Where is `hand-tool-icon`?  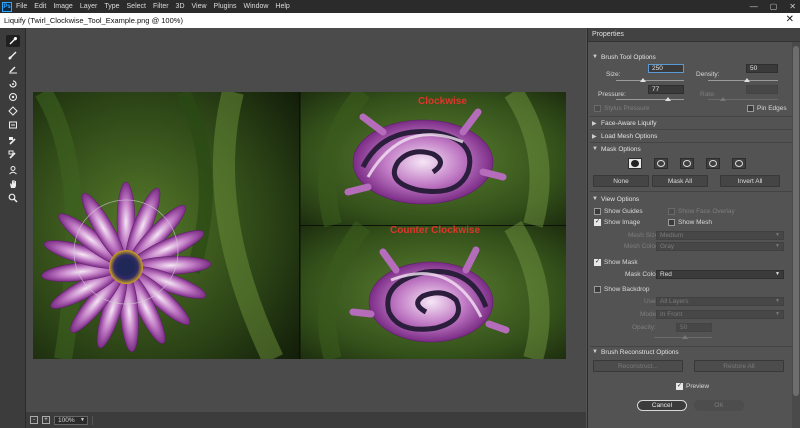 hand-tool-icon is located at coordinates (13, 184).